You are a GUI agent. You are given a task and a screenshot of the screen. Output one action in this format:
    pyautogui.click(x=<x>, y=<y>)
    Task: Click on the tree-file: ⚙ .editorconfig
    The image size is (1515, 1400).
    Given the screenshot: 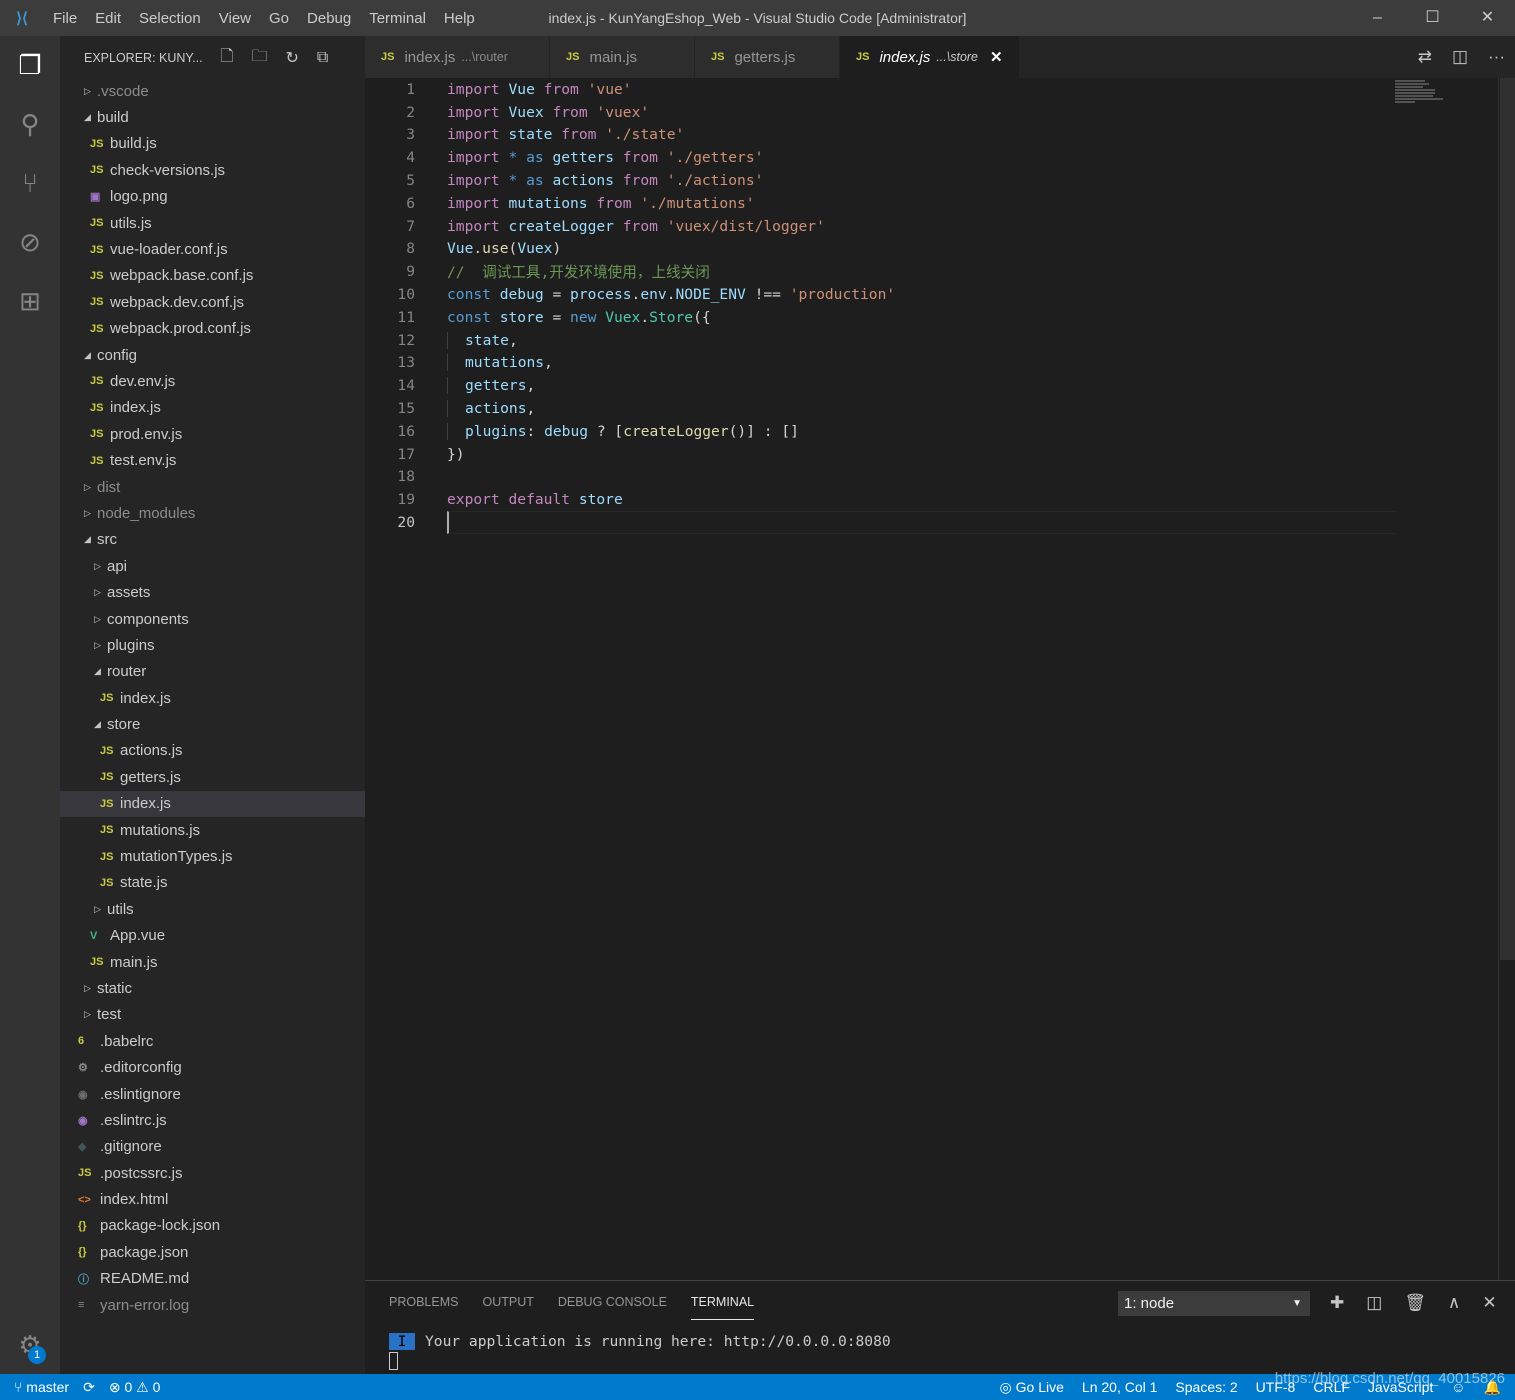 What is the action you would take?
    pyautogui.click(x=212, y=1067)
    